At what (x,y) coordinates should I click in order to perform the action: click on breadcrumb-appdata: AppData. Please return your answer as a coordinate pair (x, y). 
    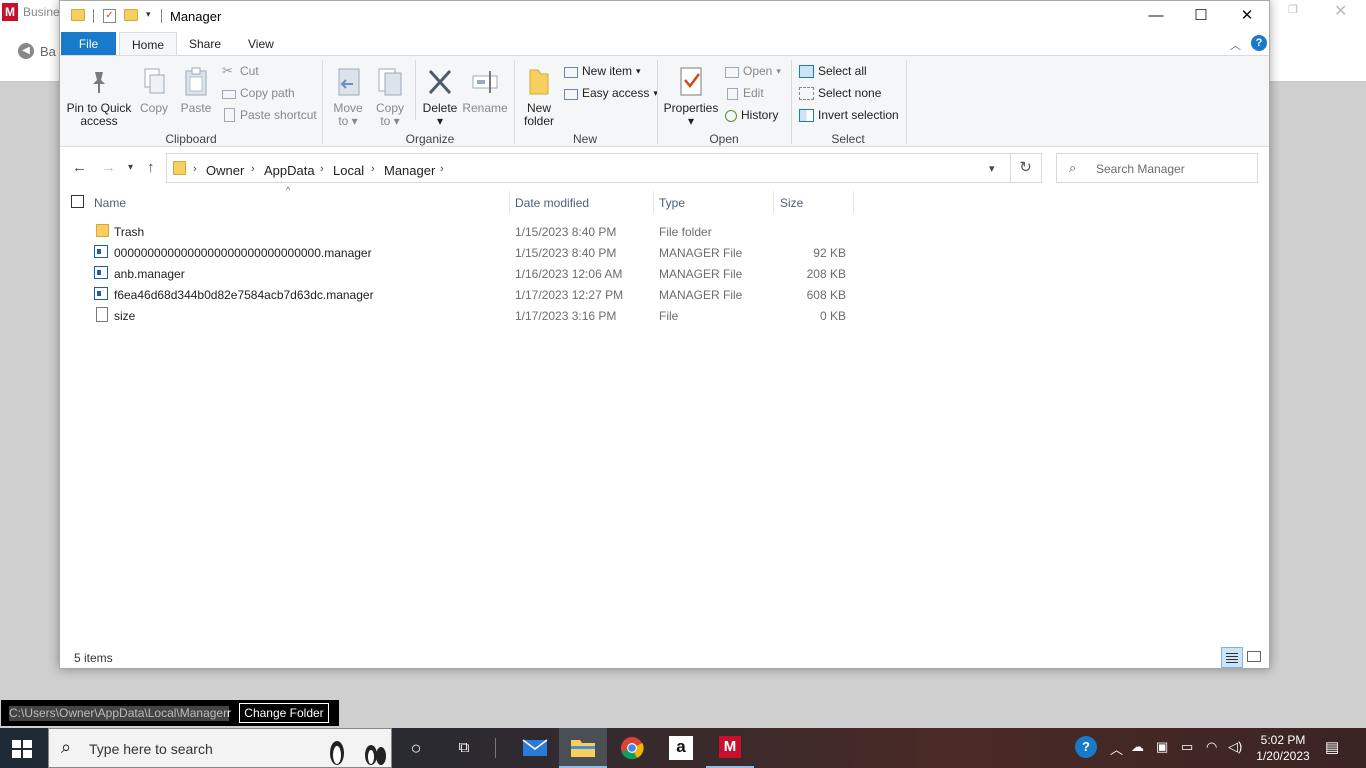
    Looking at the image, I should click on (289, 170).